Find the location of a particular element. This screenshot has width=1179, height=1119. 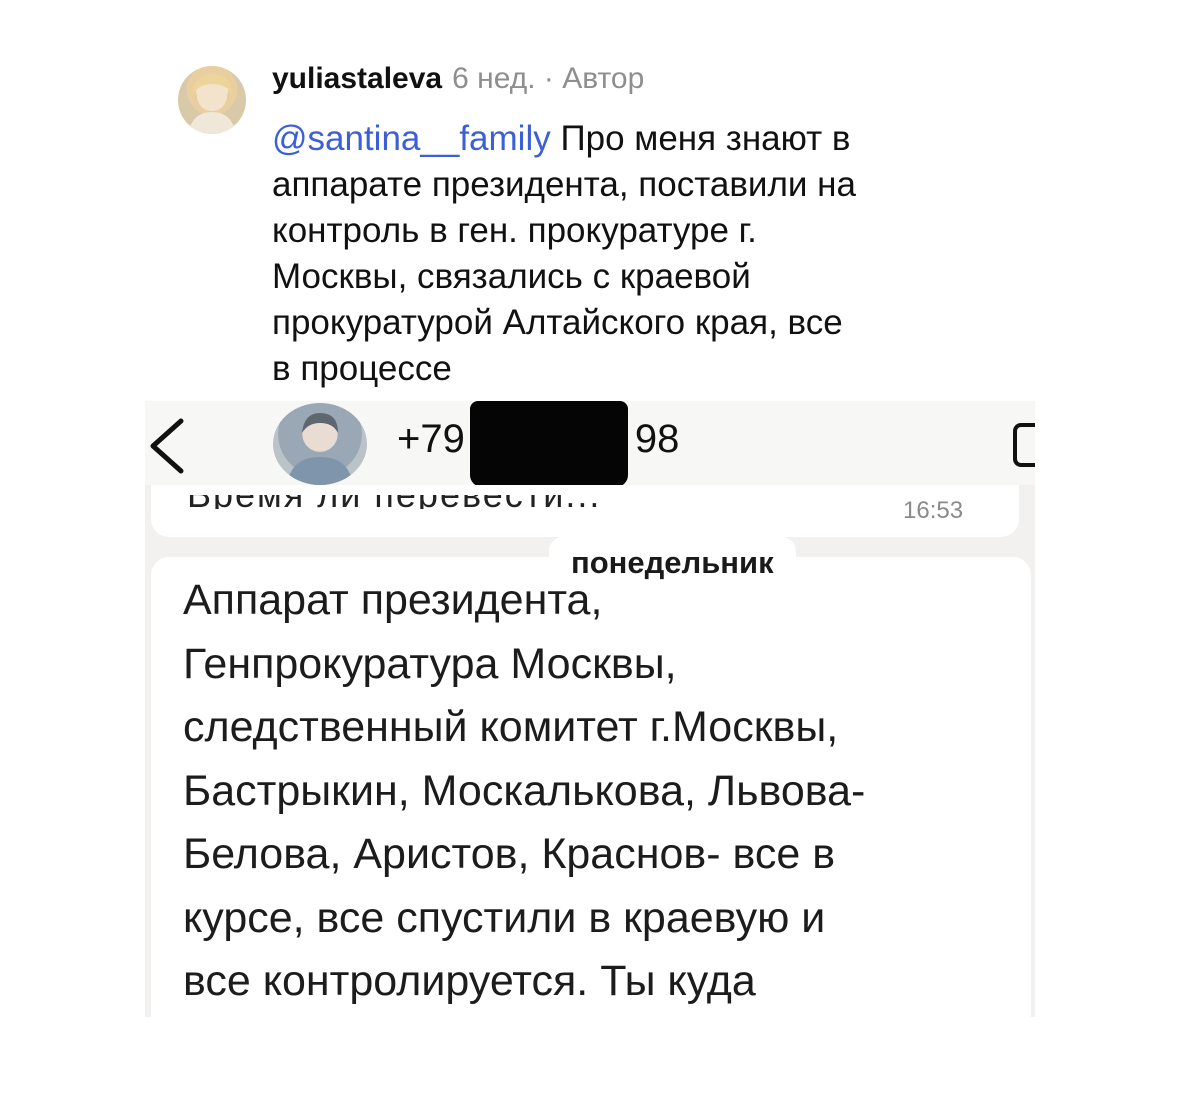

comment-line: @santina__family Про меня знают в is located at coordinates (642, 139).